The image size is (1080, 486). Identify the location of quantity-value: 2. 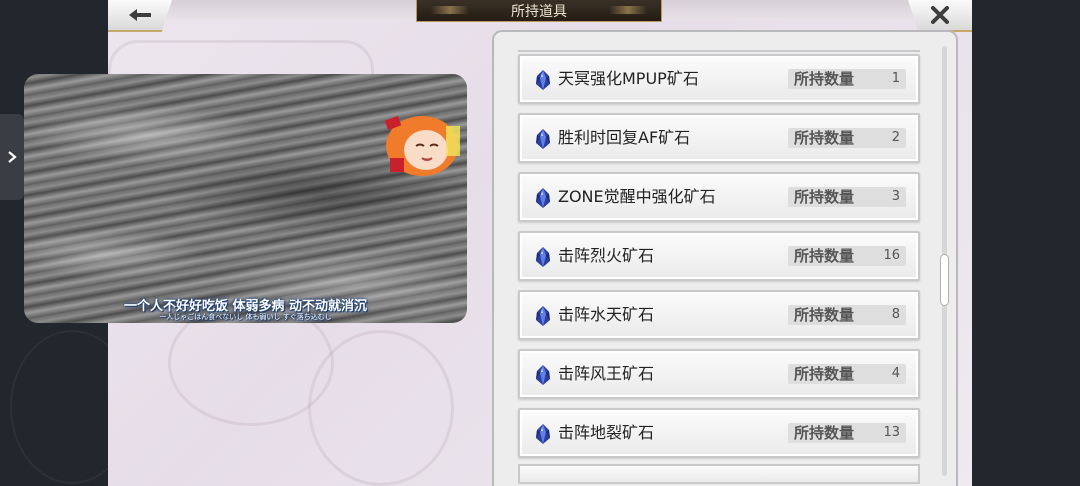
(895, 137).